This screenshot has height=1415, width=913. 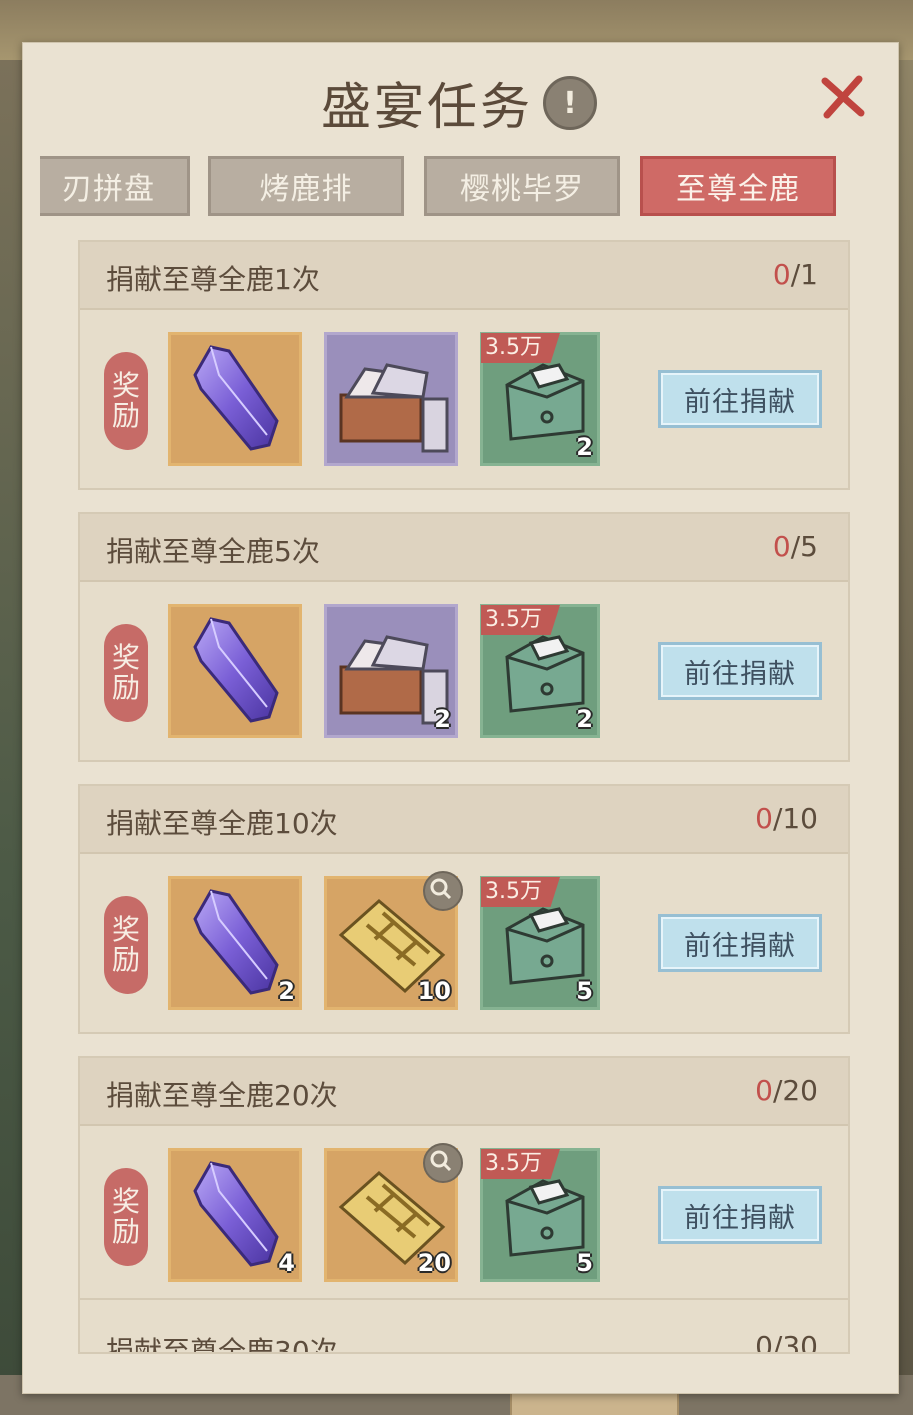 I want to click on task-header: 捐献至尊全鹿1次 0/1, so click(x=464, y=276).